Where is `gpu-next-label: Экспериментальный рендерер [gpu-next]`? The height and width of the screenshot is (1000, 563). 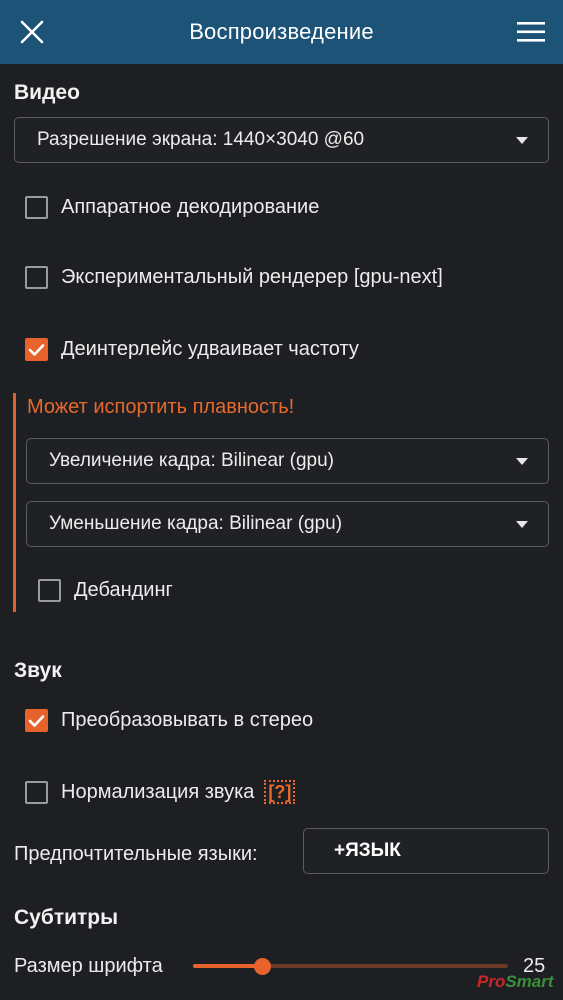
gpu-next-label: Экспериментальный рендерер [gpu-next] is located at coordinates (252, 277).